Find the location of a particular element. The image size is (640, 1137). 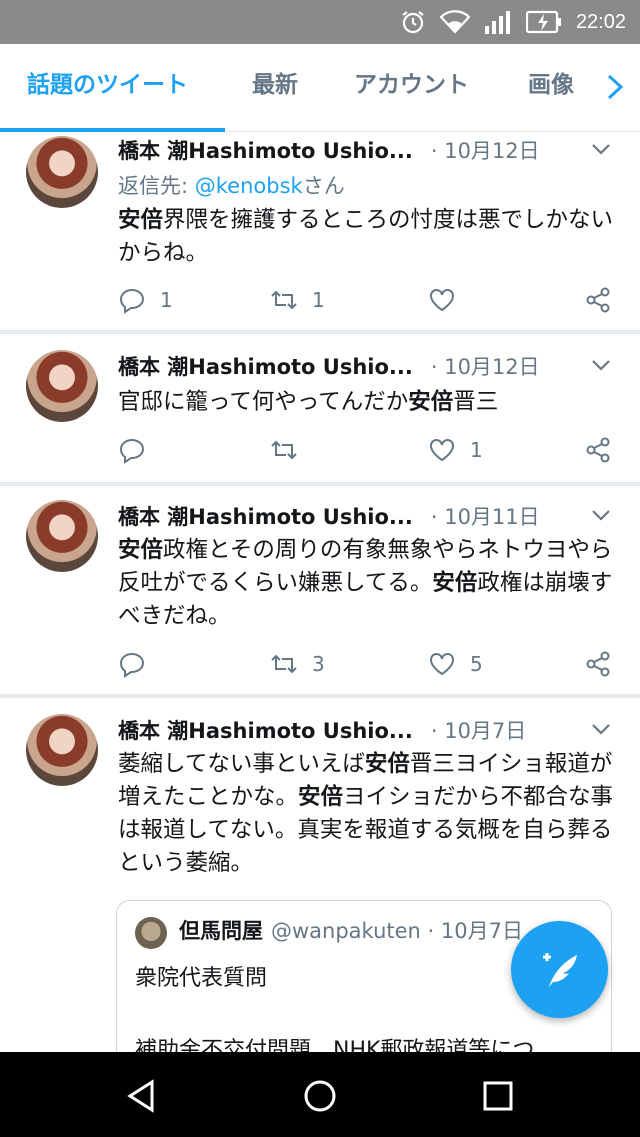

search-tabs: 話題のツイート 最新 アカウント 画像 is located at coordinates (320, 88).